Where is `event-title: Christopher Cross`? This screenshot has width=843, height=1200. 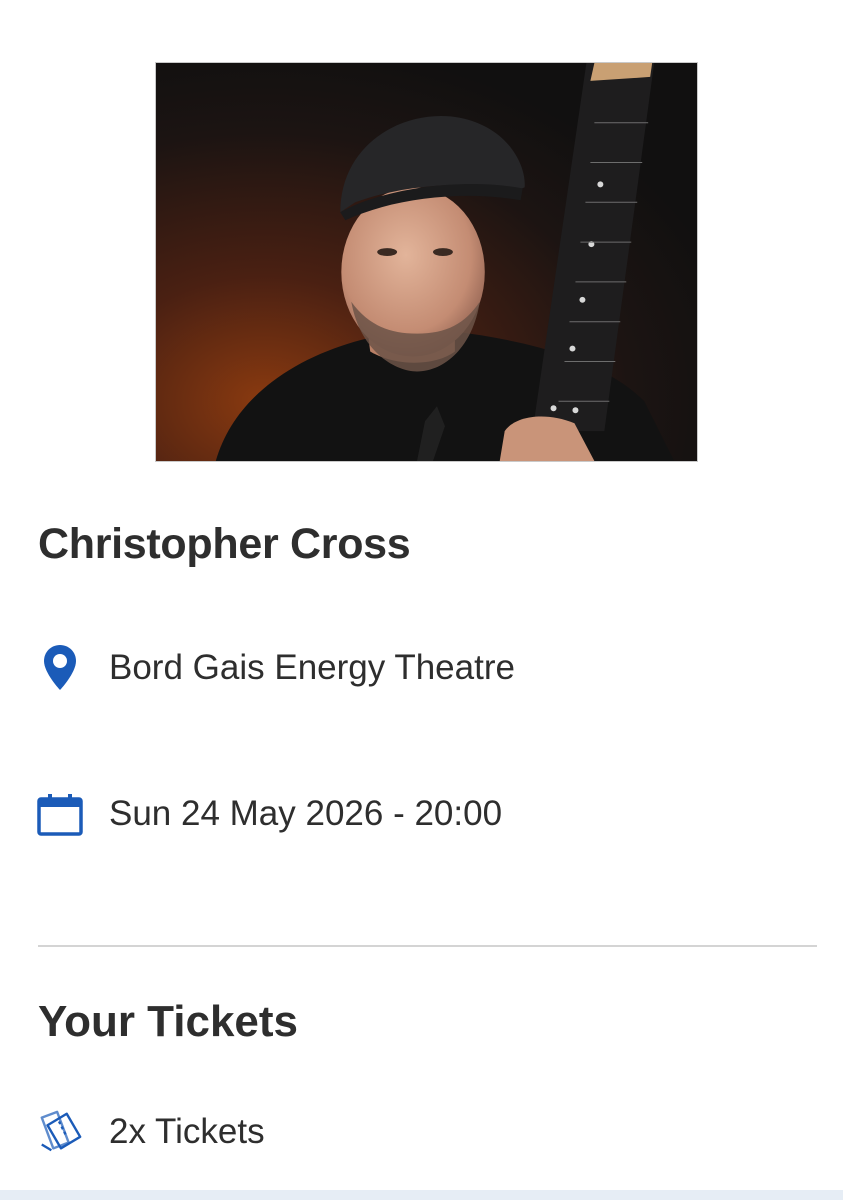 event-title: Christopher Cross is located at coordinates (224, 544).